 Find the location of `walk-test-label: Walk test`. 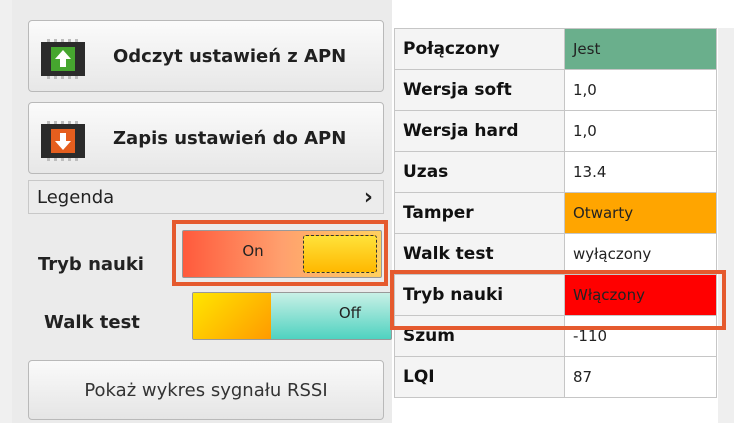

walk-test-label: Walk test is located at coordinates (92, 322).